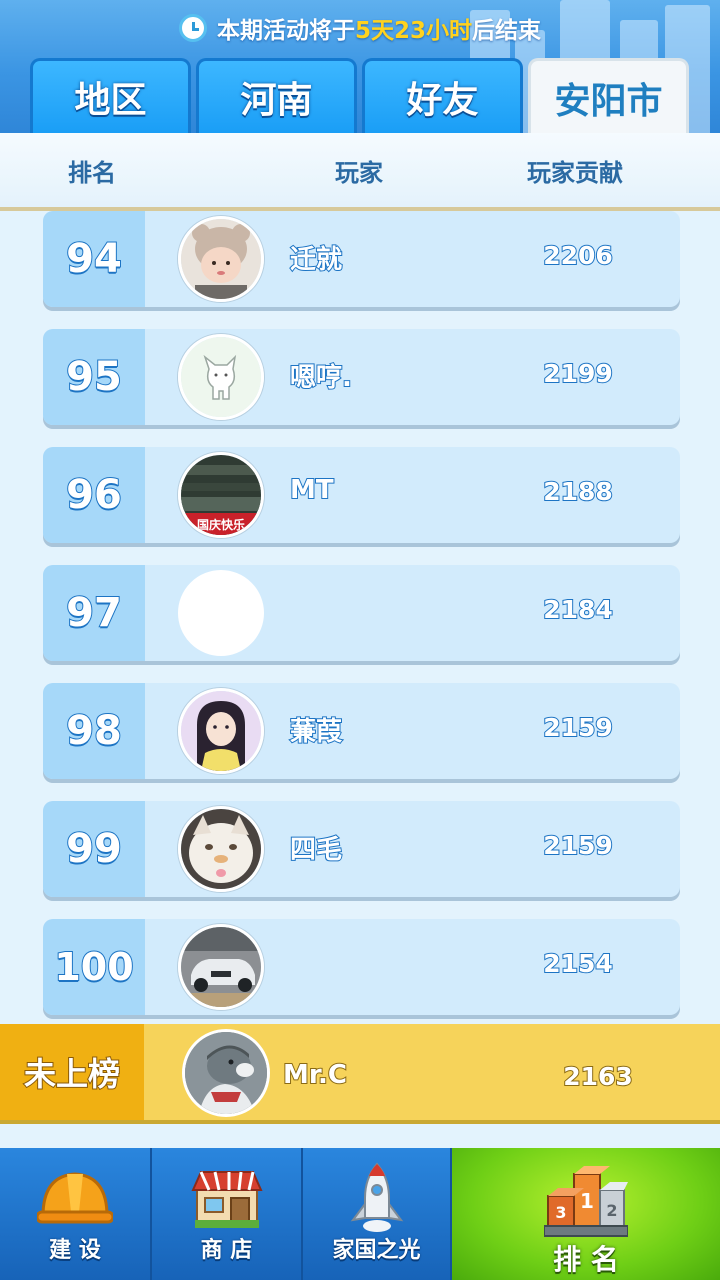 The image size is (720, 1280). I want to click on player-name: 四毛, so click(316, 850).